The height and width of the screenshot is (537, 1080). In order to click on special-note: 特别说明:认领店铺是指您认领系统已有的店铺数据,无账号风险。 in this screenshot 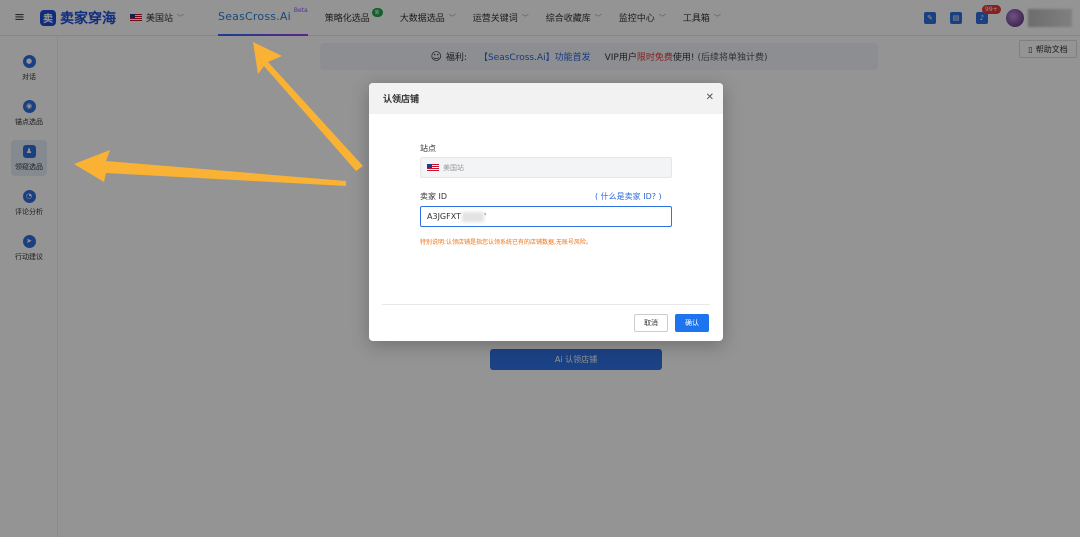, I will do `click(506, 242)`.